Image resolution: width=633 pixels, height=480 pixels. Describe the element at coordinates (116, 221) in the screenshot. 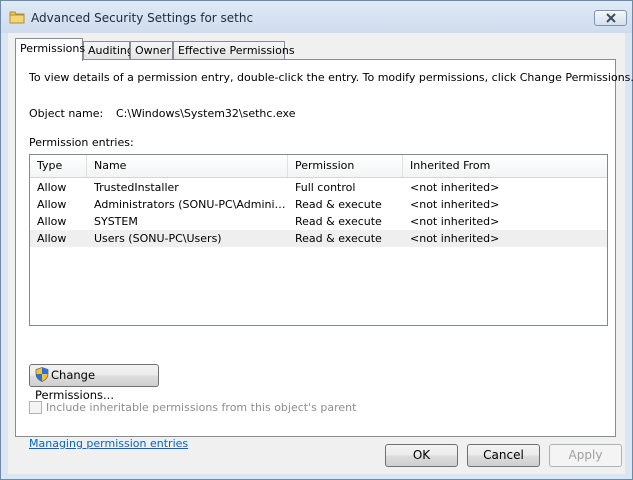

I see `cell-name: SYSTEM` at that location.